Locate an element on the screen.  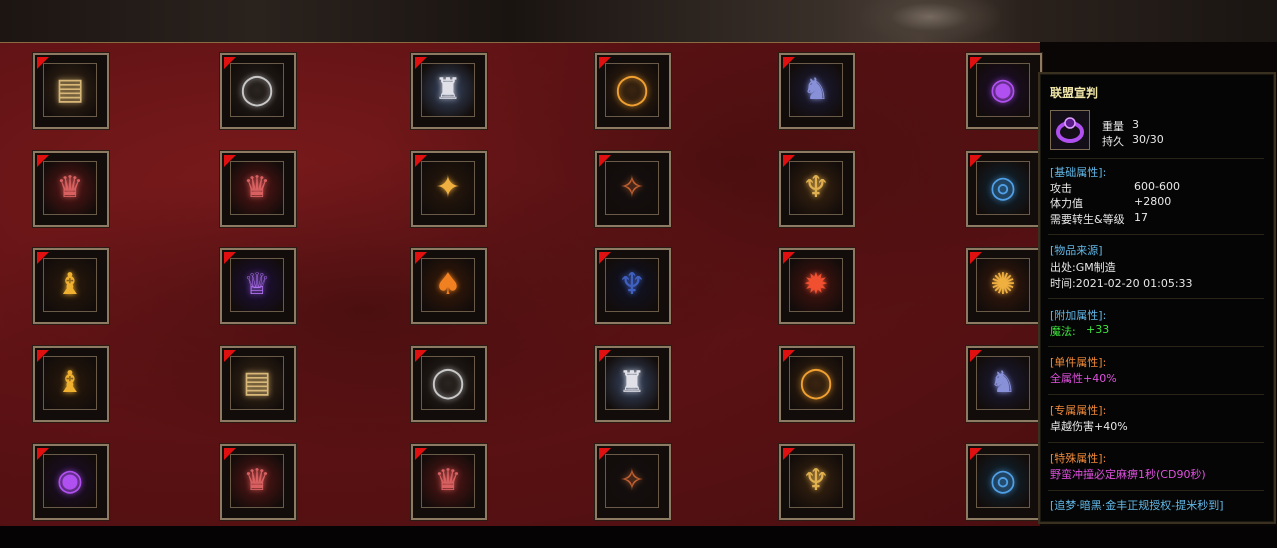
inventory-slot: ✹ is located at coordinates (817, 286).